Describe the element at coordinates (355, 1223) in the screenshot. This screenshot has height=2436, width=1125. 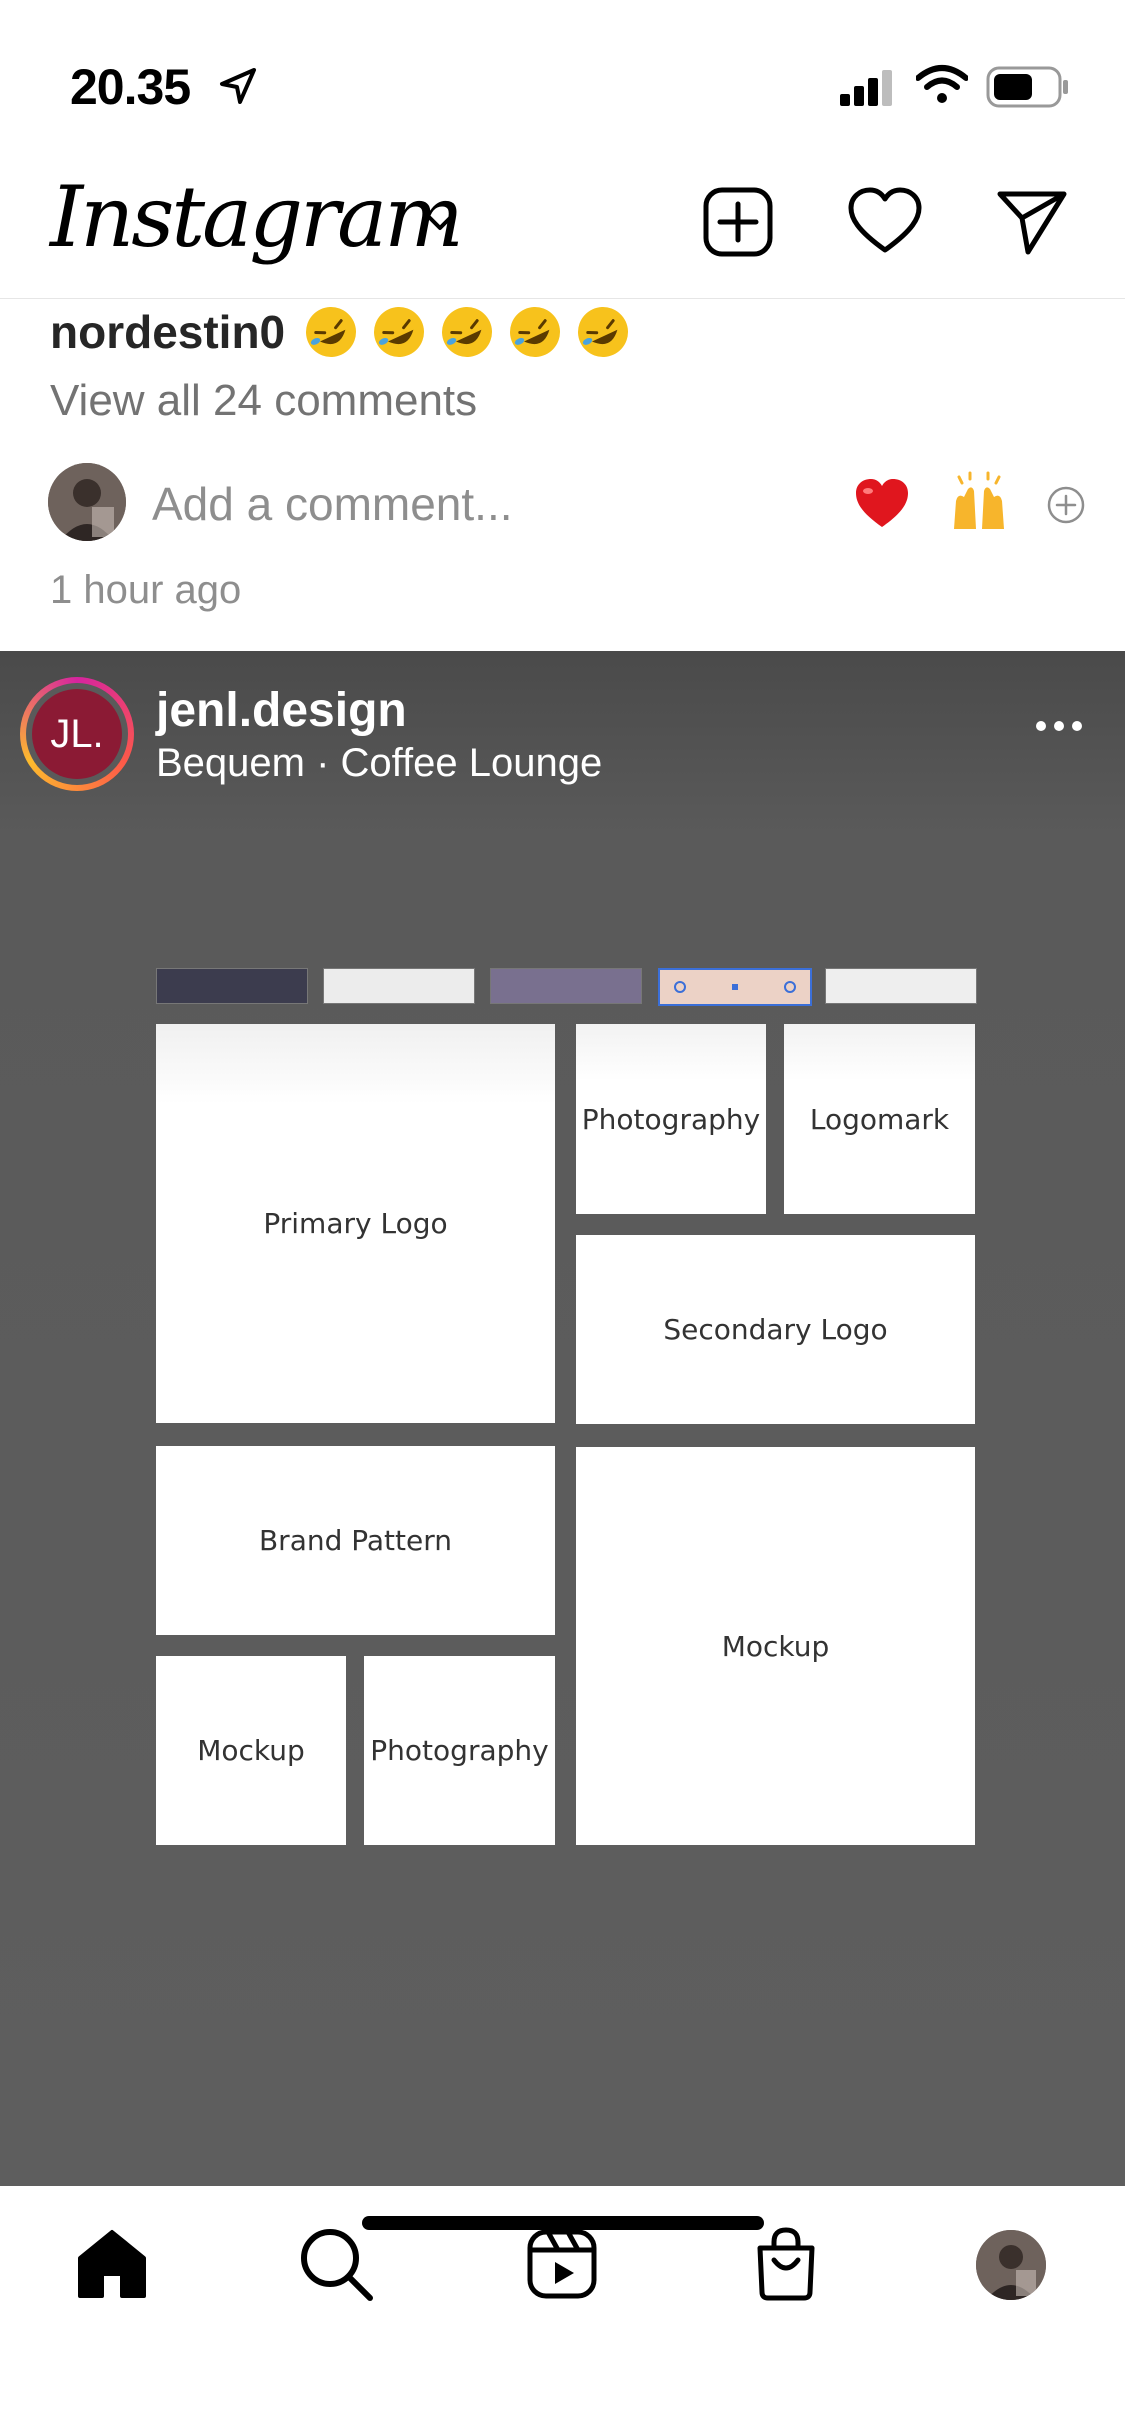
I see `tile-primary-logo: Primary Logo` at that location.